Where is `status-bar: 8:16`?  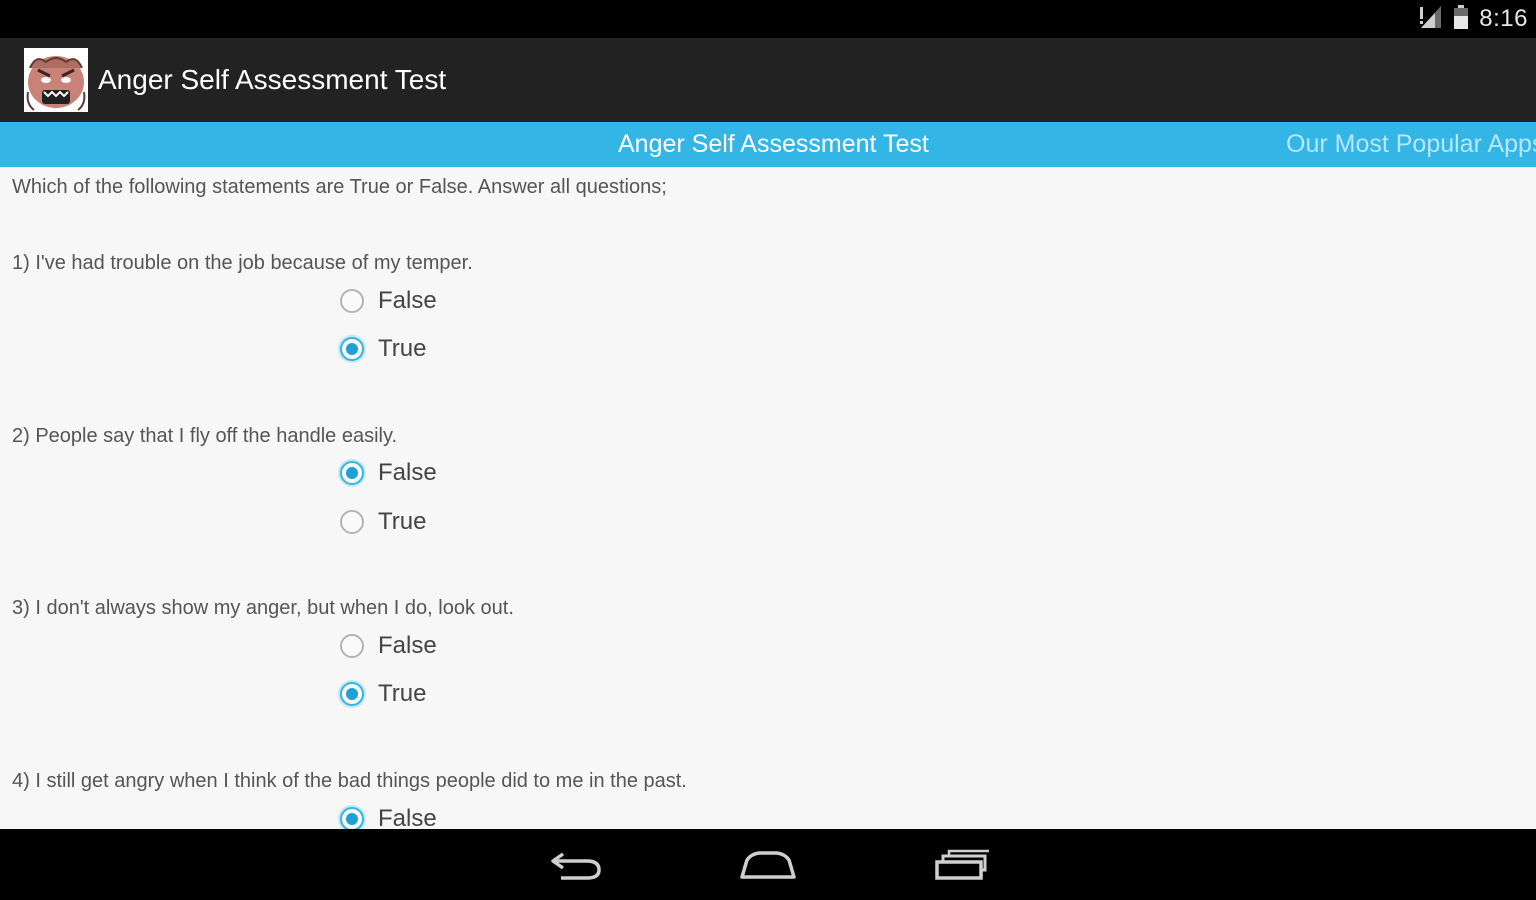 status-bar: 8:16 is located at coordinates (768, 19).